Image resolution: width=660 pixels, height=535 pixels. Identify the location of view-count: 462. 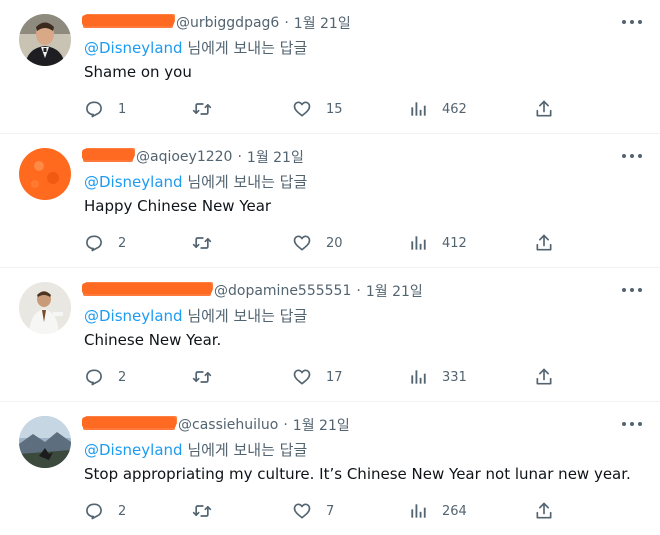
(454, 109).